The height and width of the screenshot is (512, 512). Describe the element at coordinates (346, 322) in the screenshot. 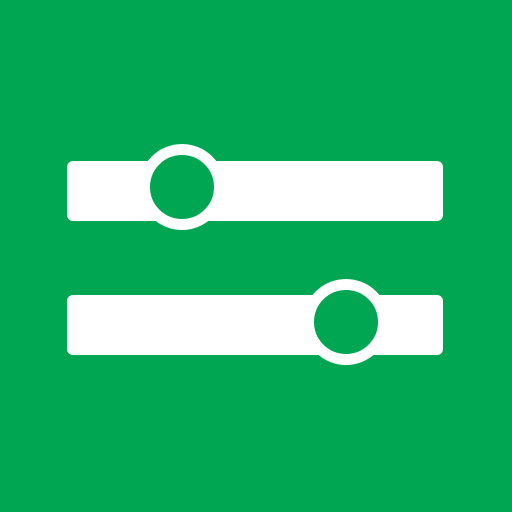

I see `slider-knob-bottom` at that location.